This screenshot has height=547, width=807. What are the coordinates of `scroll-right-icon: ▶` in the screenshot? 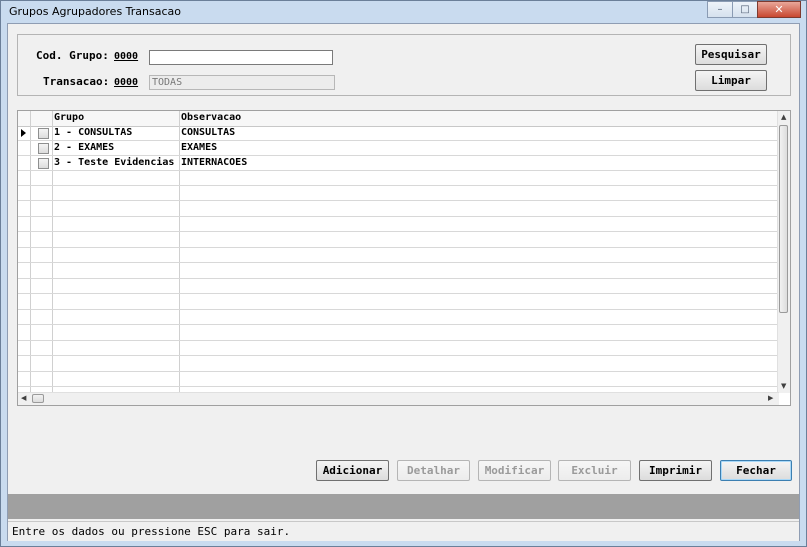 It's located at (770, 398).